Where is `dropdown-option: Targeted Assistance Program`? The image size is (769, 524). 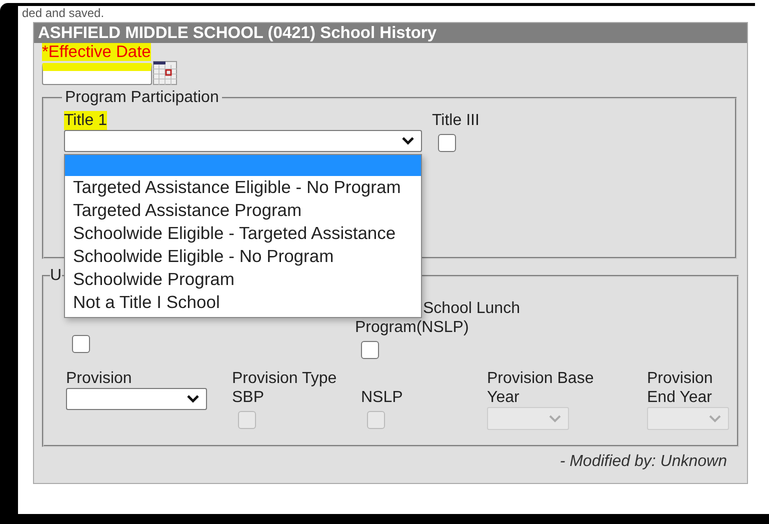 dropdown-option: Targeted Assistance Program is located at coordinates (243, 210).